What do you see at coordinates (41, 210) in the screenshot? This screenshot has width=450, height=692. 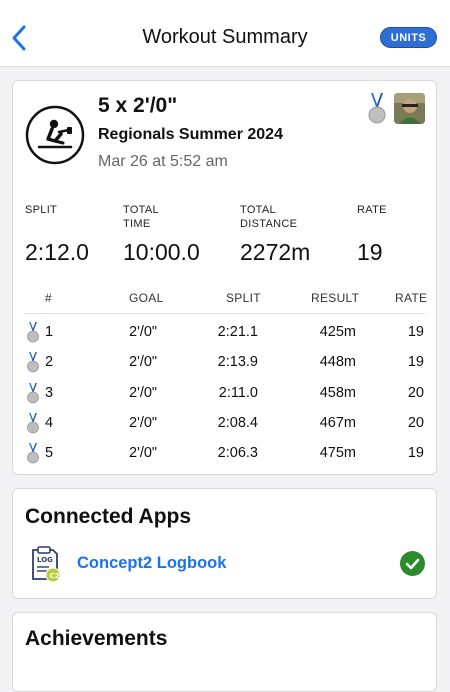 I see `stat-label: SPLIT` at bounding box center [41, 210].